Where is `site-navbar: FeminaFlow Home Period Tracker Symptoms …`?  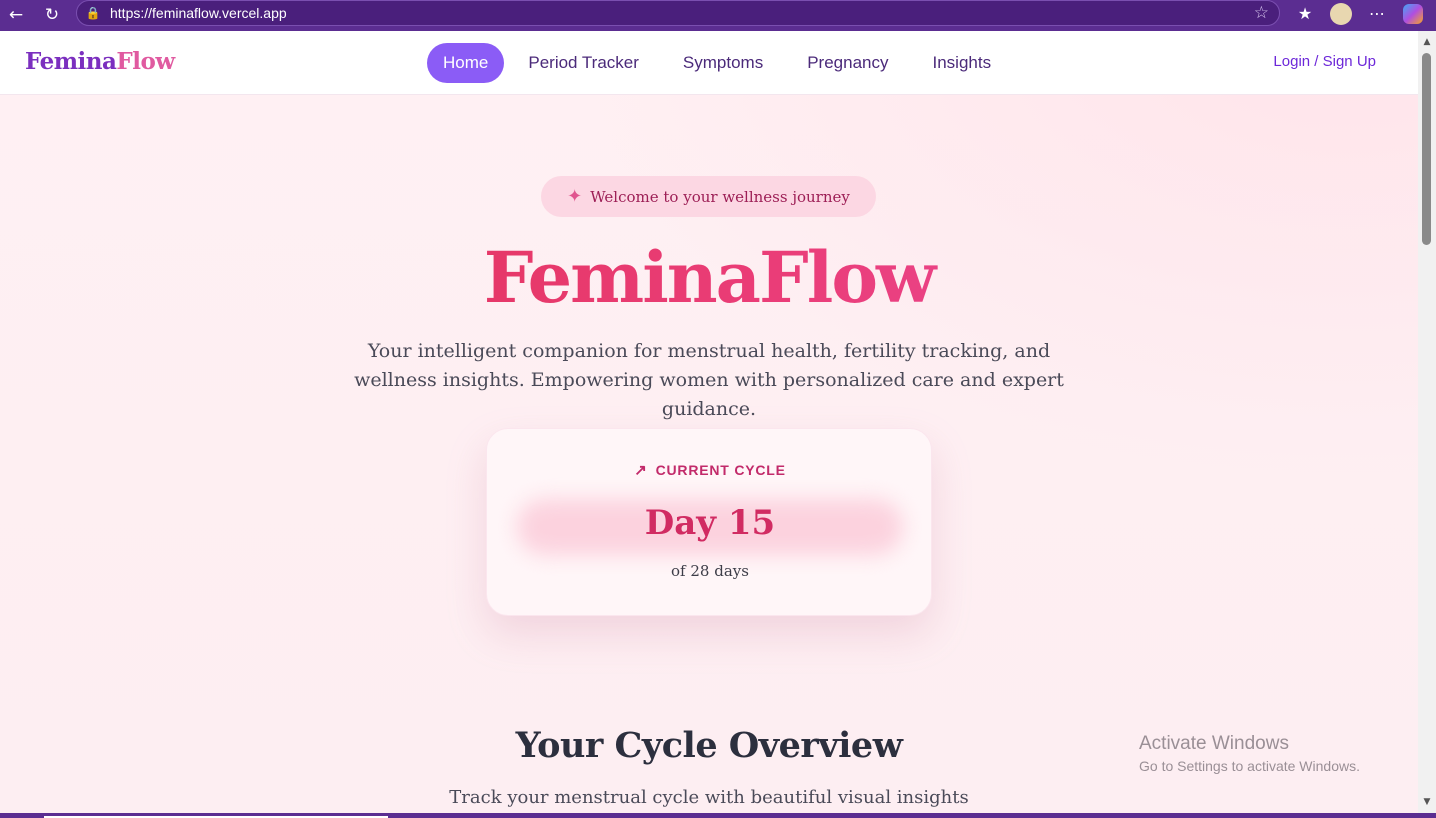
site-navbar: FeminaFlow Home Period Tracker Symptoms … is located at coordinates (709, 63).